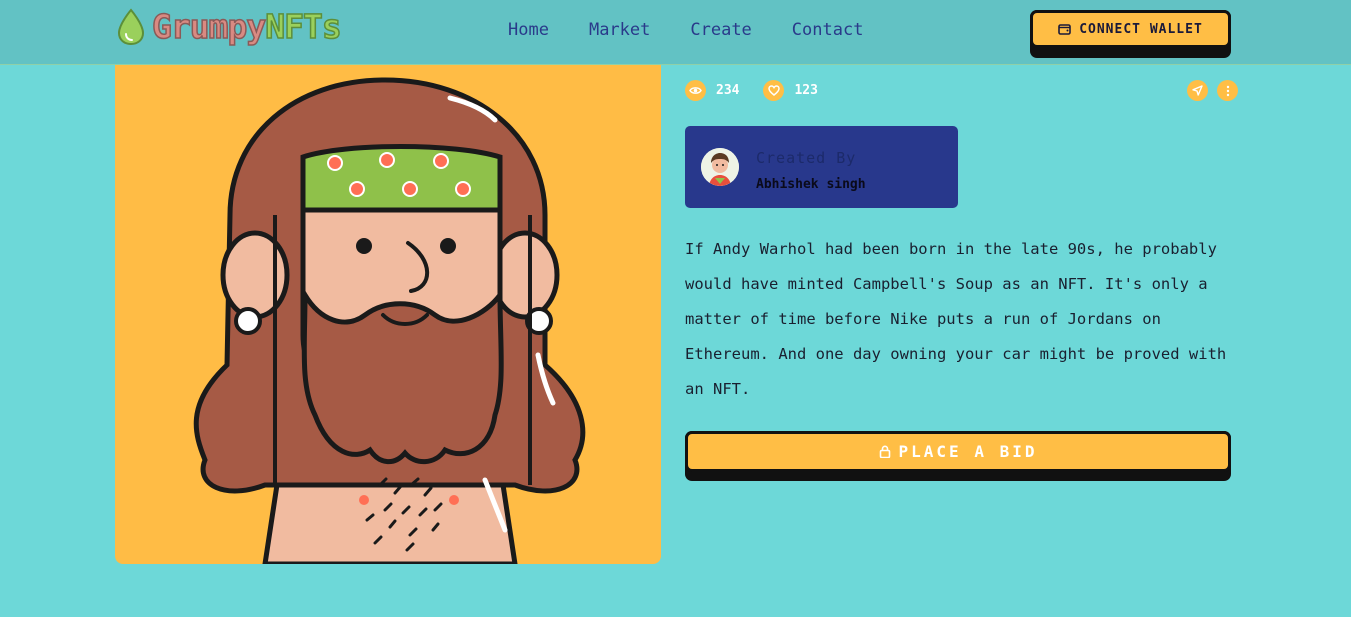 Image resolution: width=1351 pixels, height=617 pixels. I want to click on brand-logo: GrumpyNFTs, so click(229, 27).